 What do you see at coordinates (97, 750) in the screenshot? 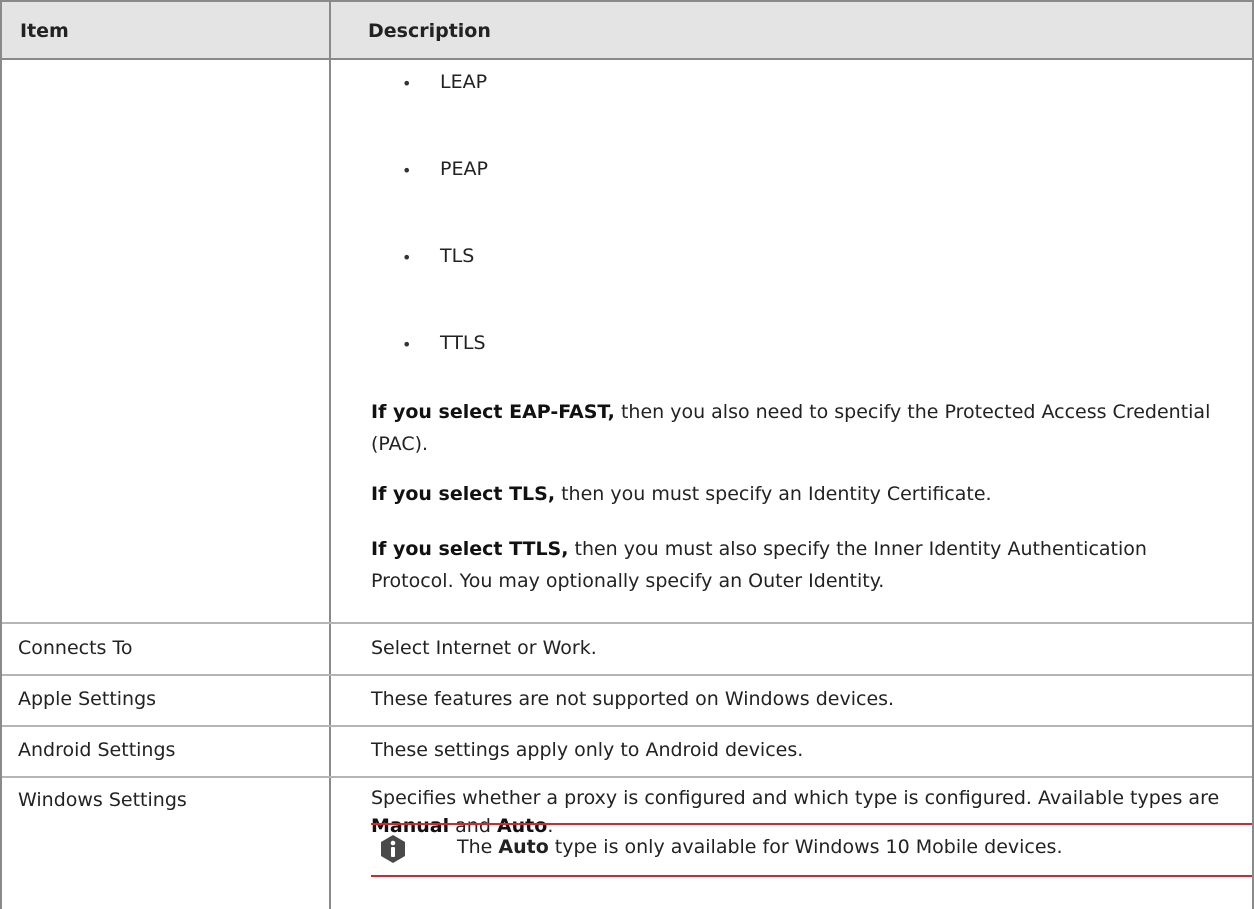
I see `item-cell: Android Settings` at bounding box center [97, 750].